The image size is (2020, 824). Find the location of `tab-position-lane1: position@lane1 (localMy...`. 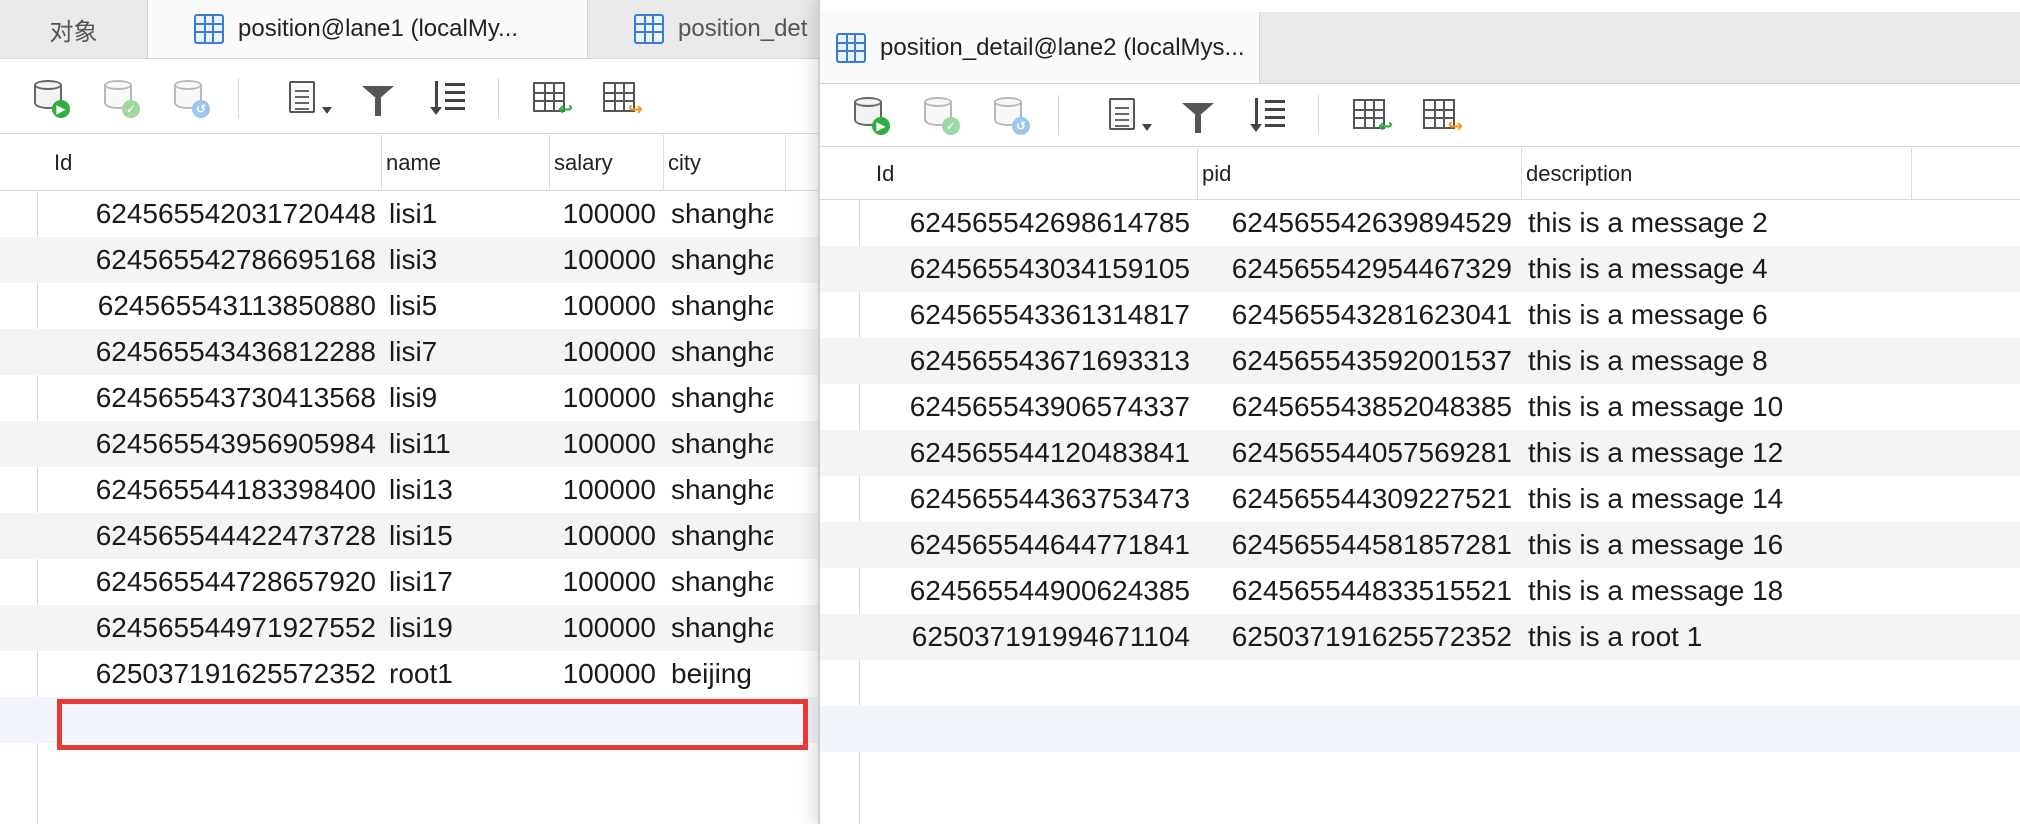

tab-position-lane1: position@lane1 (localMy... is located at coordinates (368, 29).